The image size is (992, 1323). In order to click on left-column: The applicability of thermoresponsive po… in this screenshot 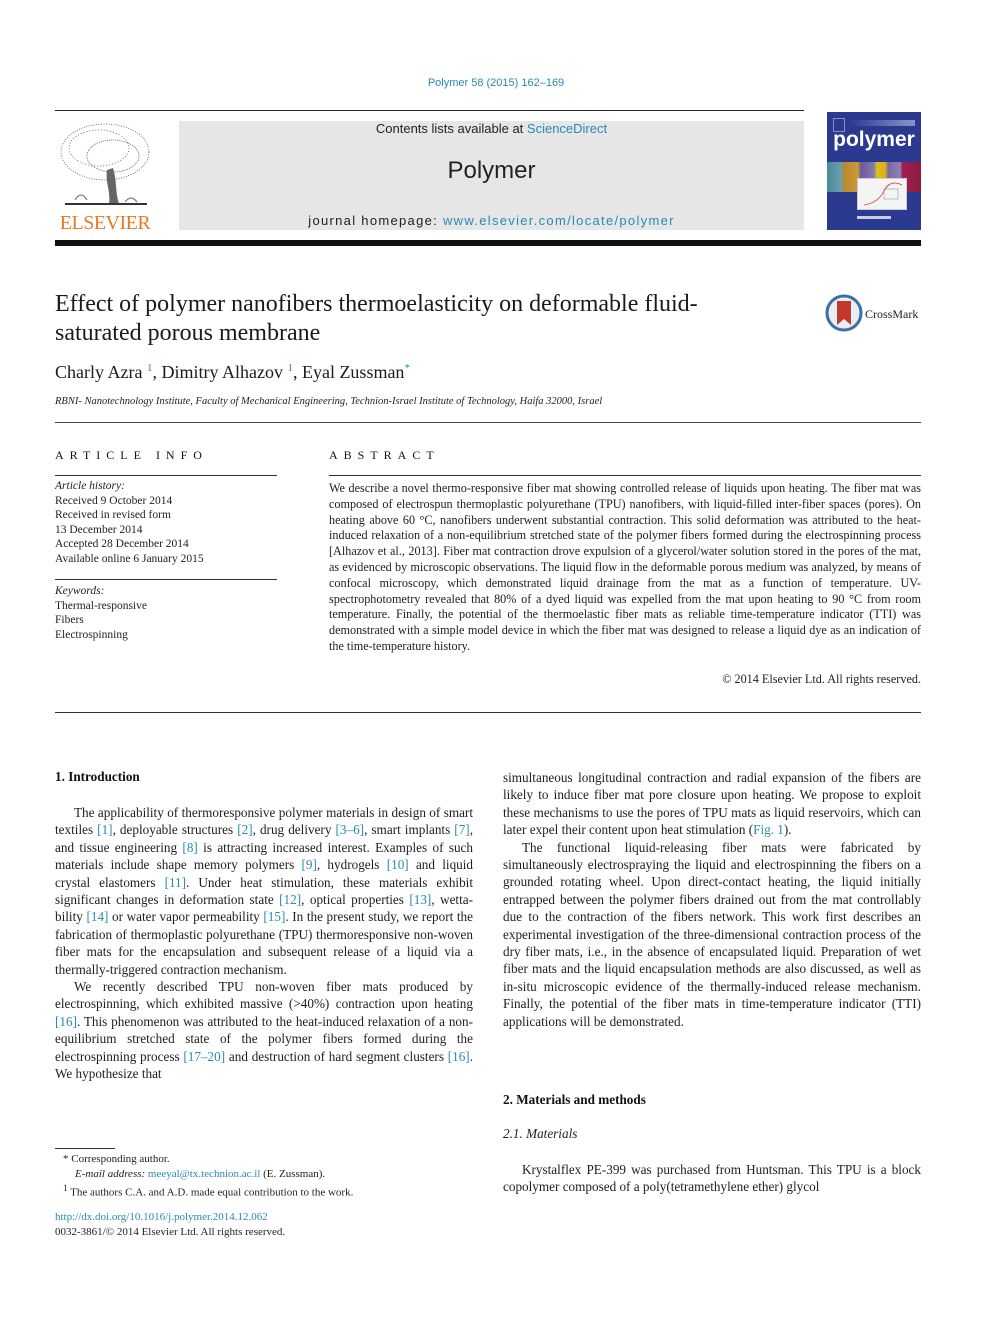, I will do `click(264, 943)`.